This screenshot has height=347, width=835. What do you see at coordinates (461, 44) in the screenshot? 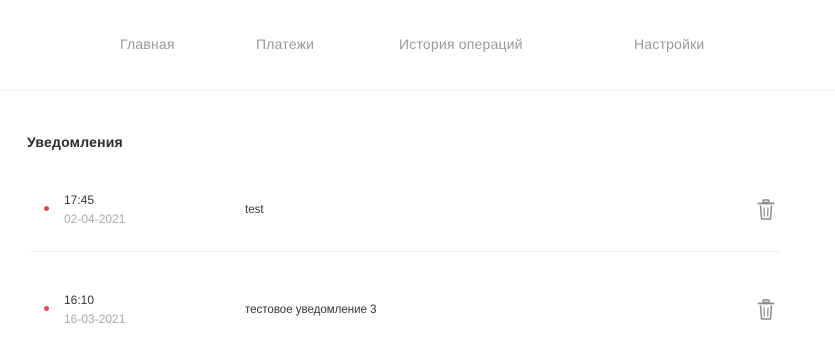
I see `nav-item-history: История операций` at bounding box center [461, 44].